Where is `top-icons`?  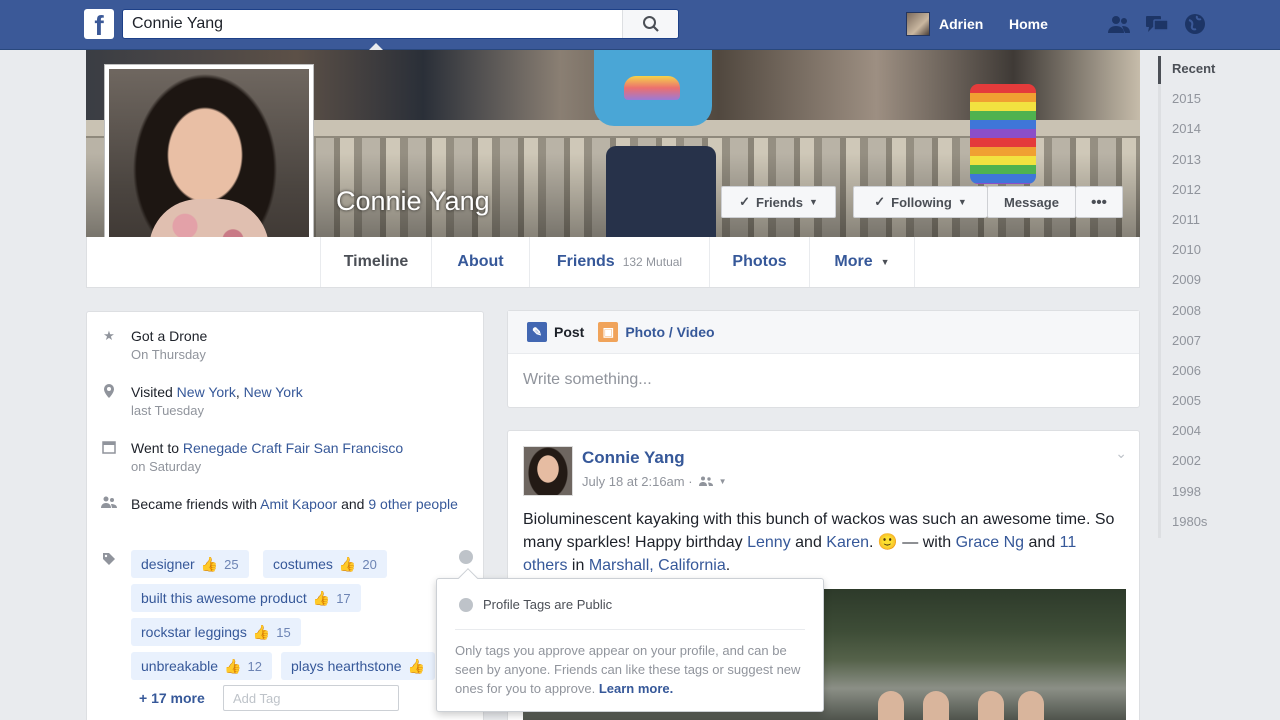
top-icons is located at coordinates (1157, 24).